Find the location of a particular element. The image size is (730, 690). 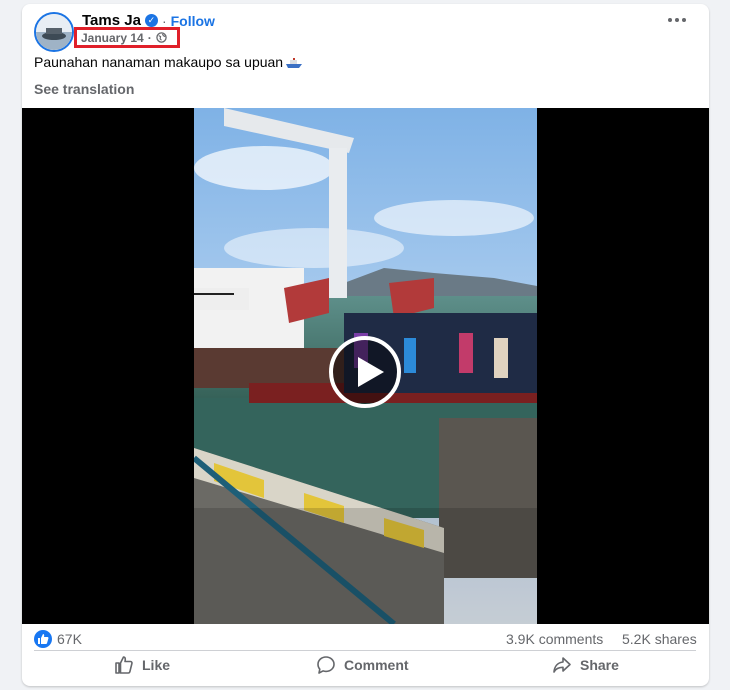

avatar-image is located at coordinates (54, 32).